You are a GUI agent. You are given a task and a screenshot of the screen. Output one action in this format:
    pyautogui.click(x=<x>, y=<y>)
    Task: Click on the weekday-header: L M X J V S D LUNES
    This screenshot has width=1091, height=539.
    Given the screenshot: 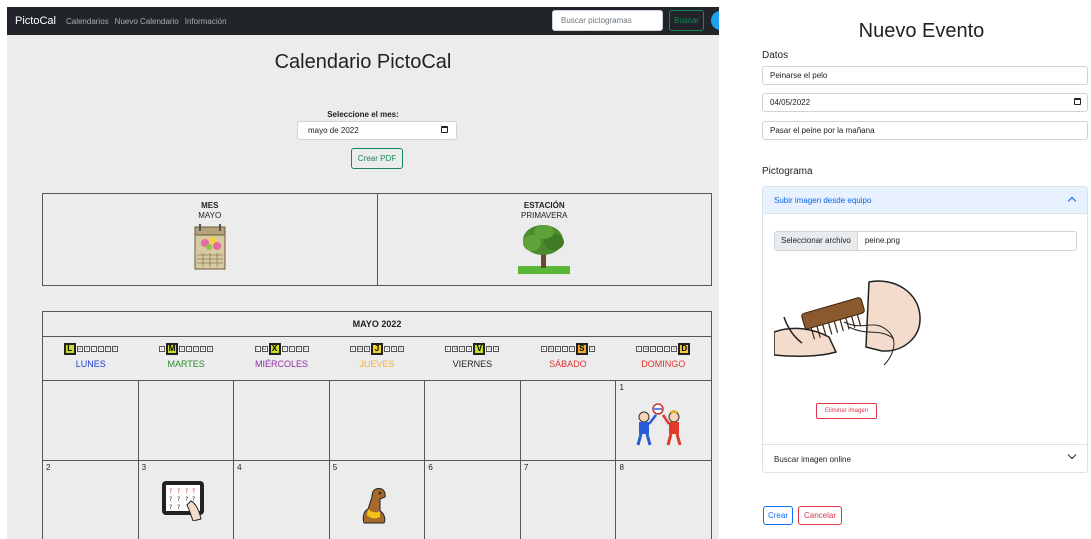 What is the action you would take?
    pyautogui.click(x=90, y=358)
    